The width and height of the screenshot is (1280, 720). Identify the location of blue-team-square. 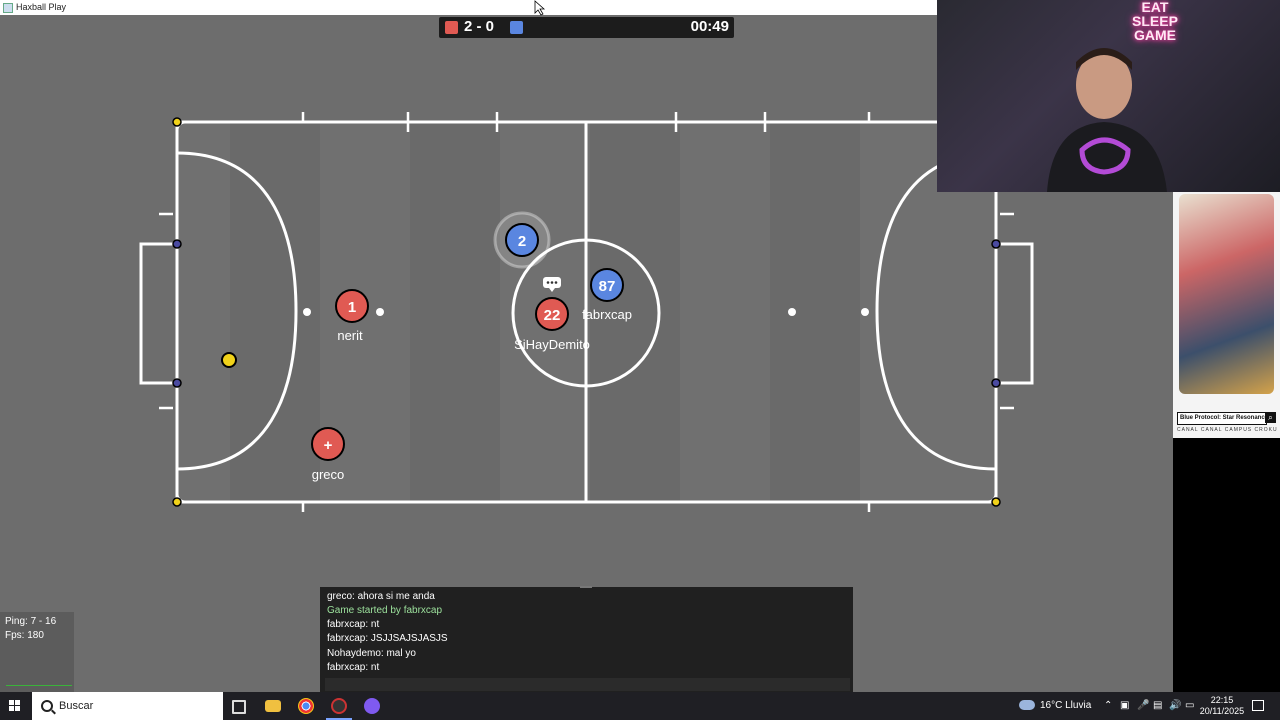
(516, 27).